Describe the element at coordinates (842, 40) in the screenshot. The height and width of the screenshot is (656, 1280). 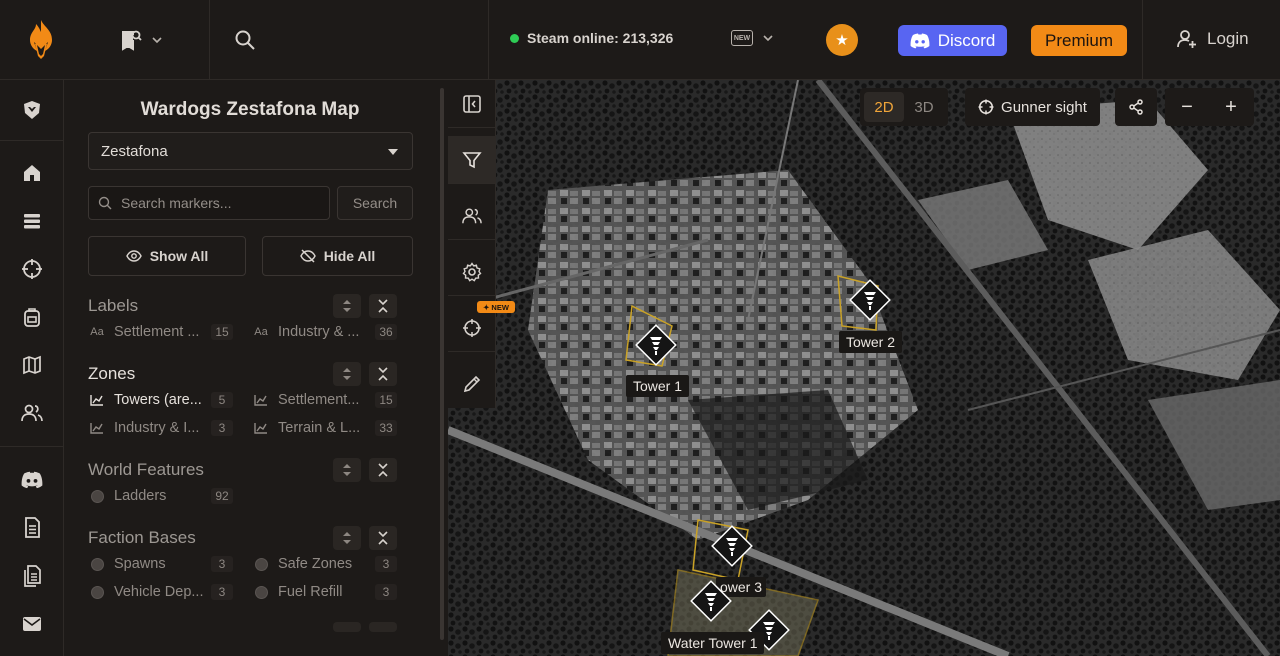
I see `favorites-button: ★` at that location.